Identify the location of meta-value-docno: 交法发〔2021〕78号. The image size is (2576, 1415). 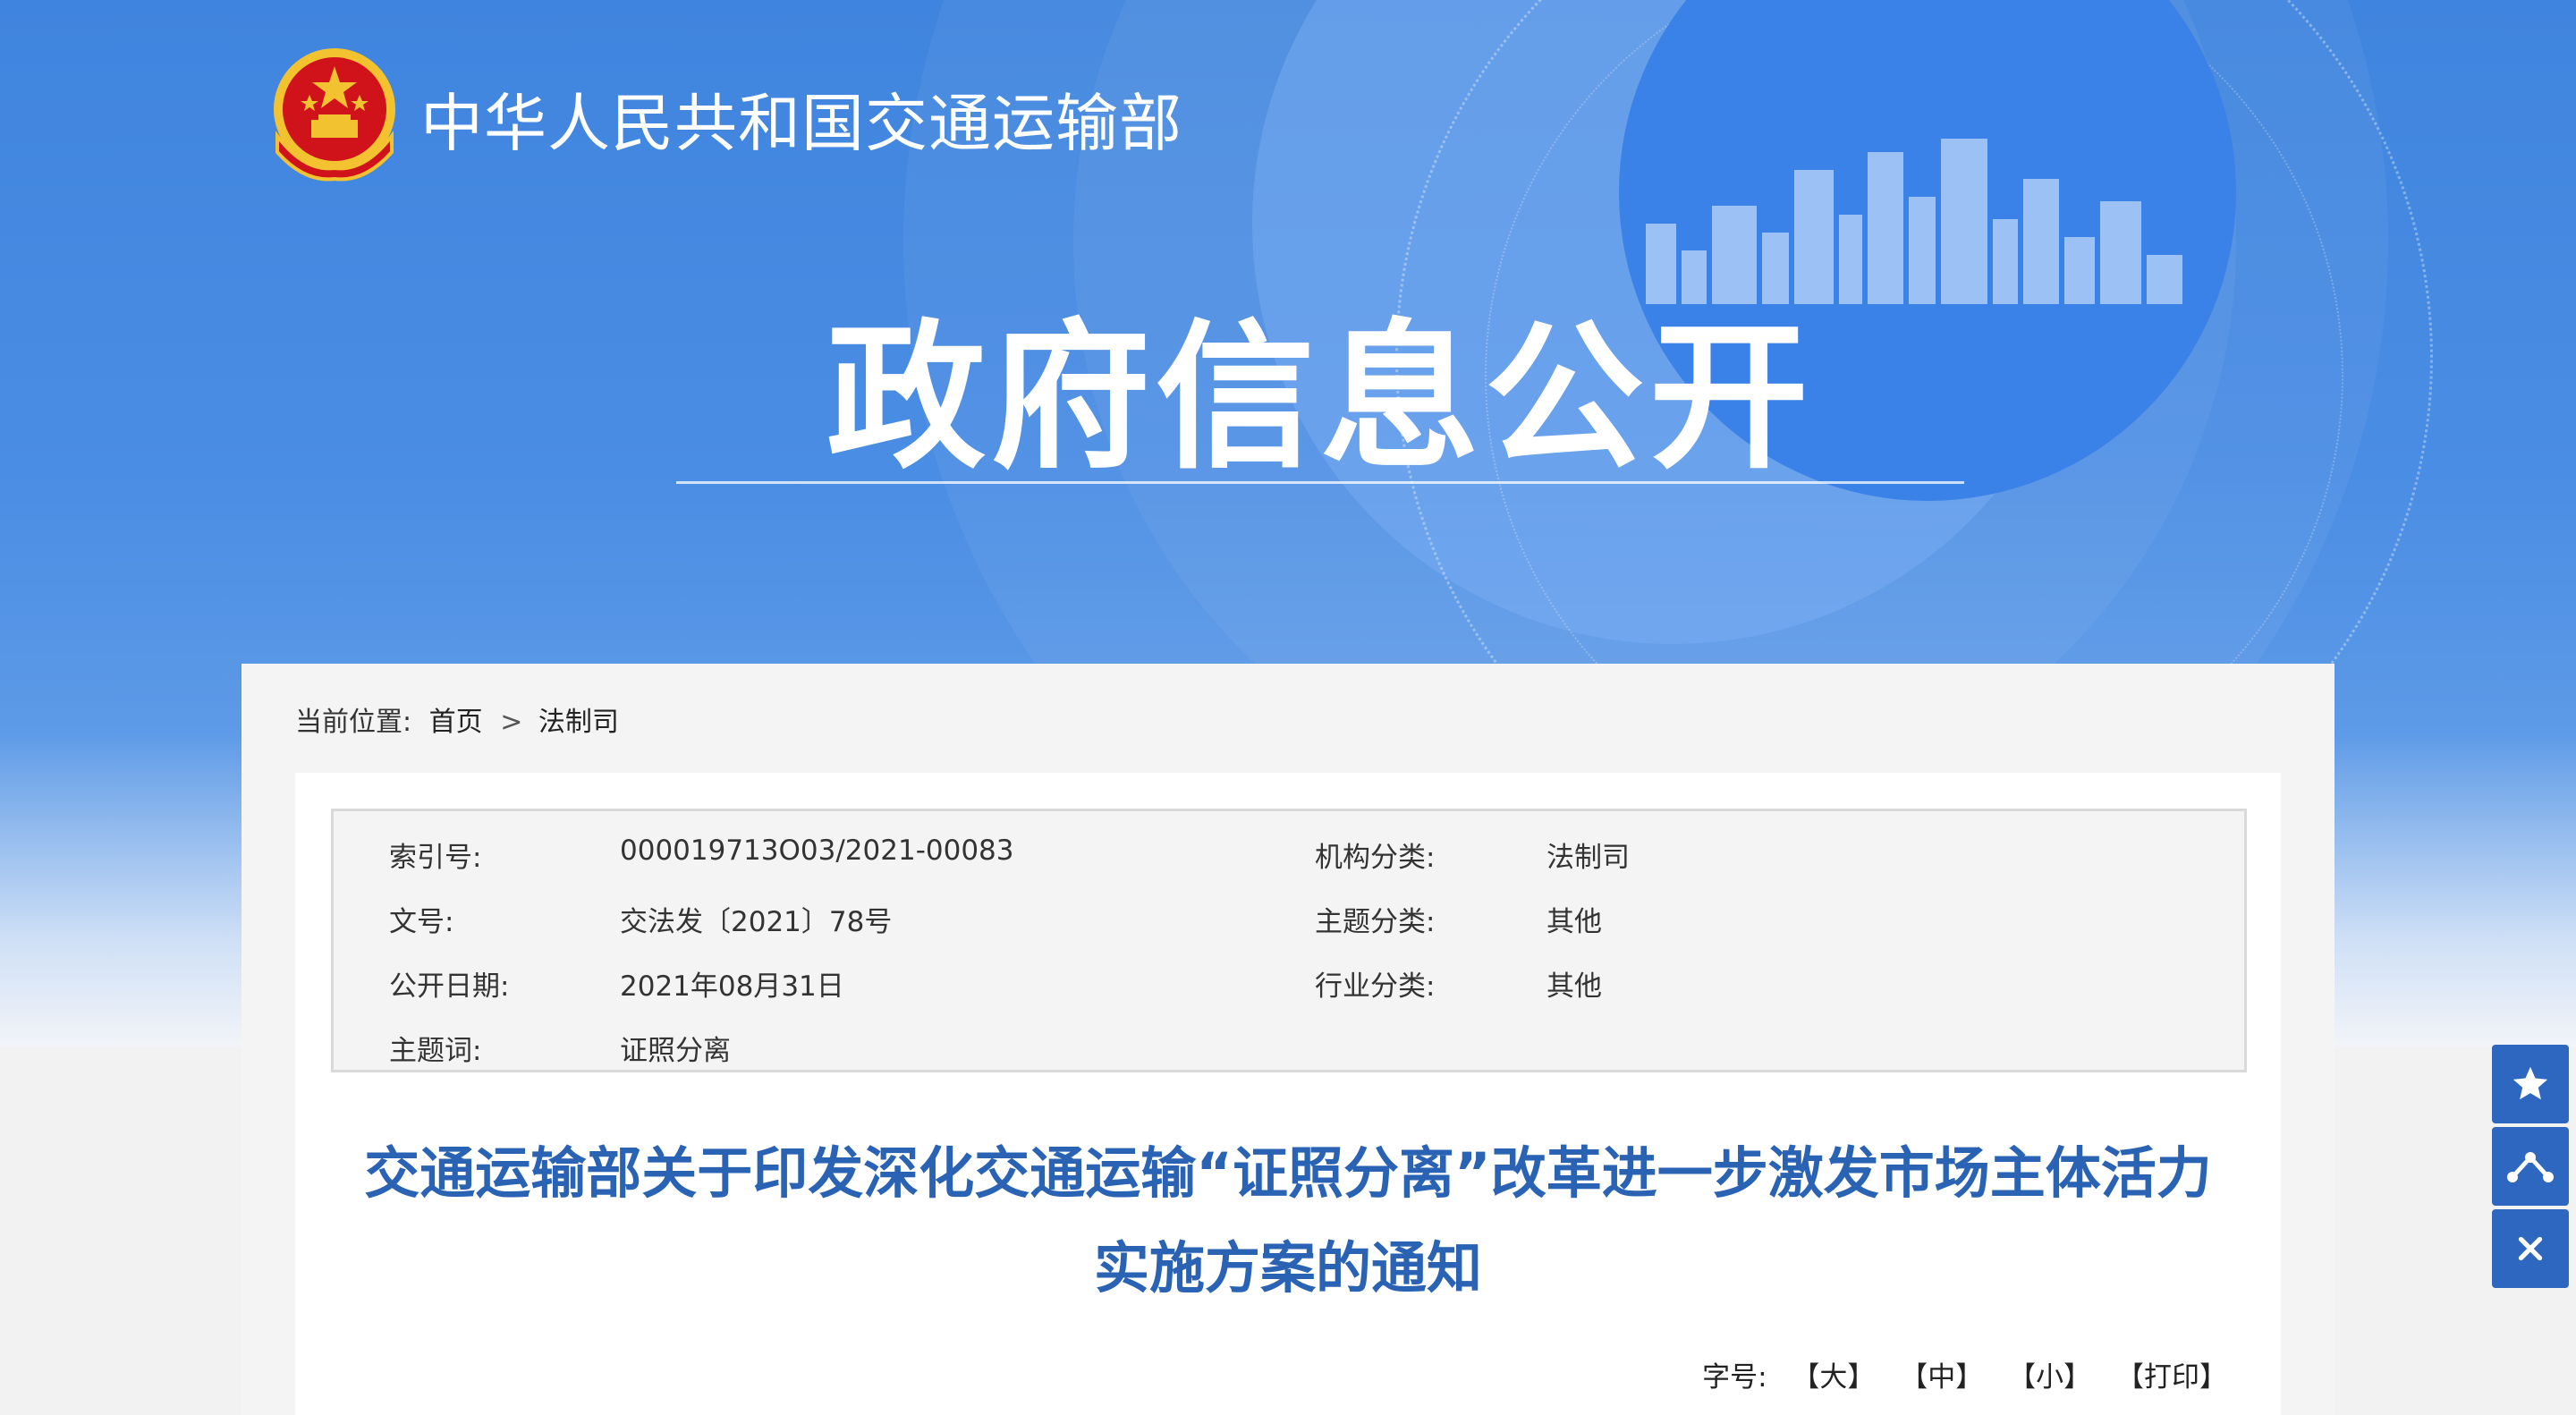
(756, 922).